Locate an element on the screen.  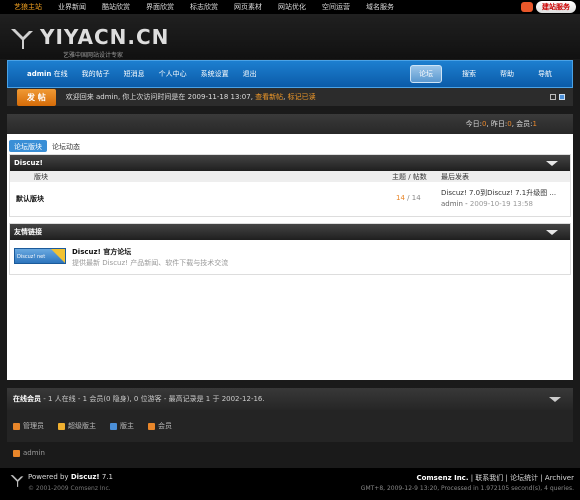
logo-text: YIYACN.CN is located at coordinates (104, 37).